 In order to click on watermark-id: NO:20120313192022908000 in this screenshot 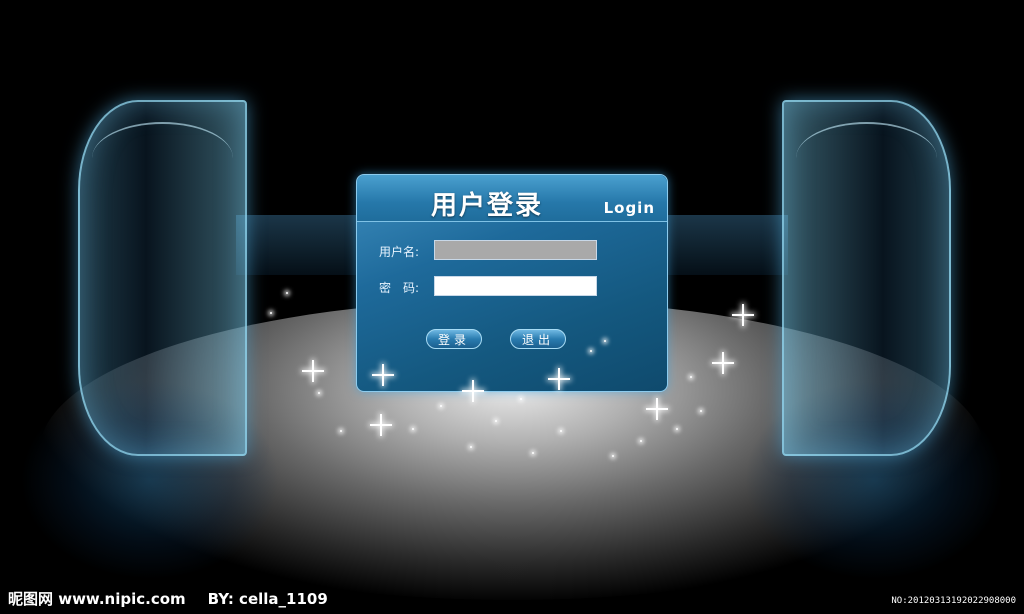, I will do `click(953, 601)`.